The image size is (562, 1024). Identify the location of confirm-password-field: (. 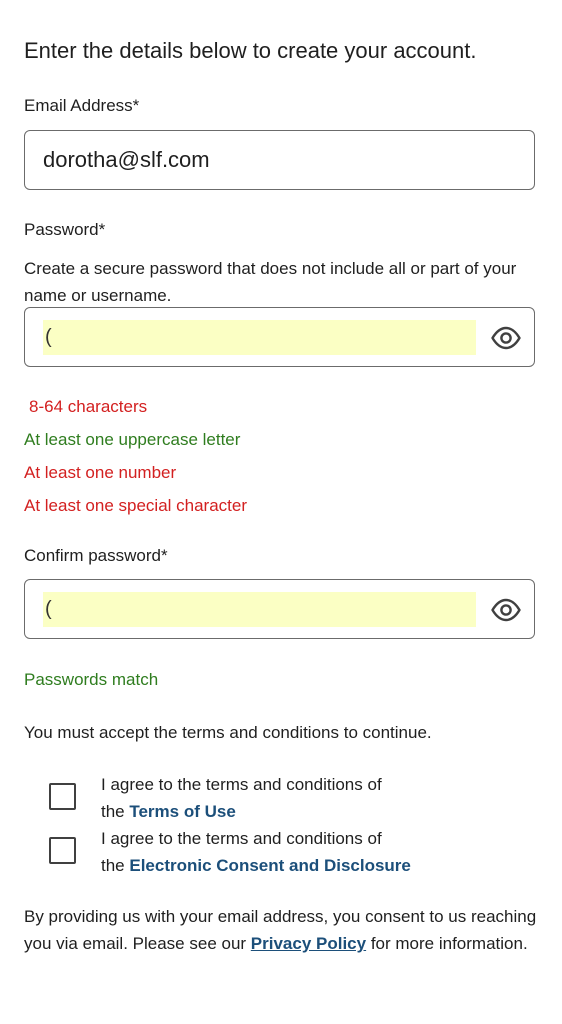
(279, 609).